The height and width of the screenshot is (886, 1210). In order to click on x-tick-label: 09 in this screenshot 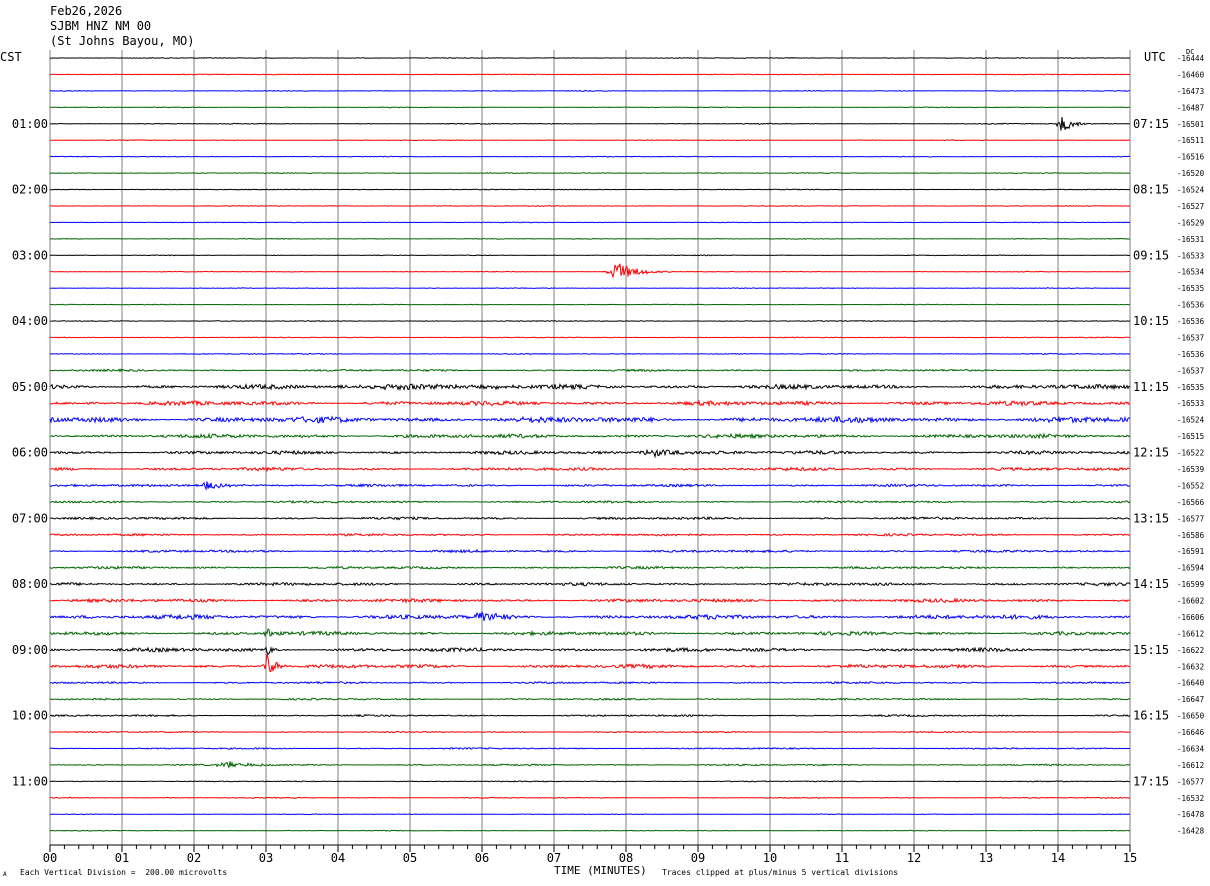, I will do `click(698, 858)`.